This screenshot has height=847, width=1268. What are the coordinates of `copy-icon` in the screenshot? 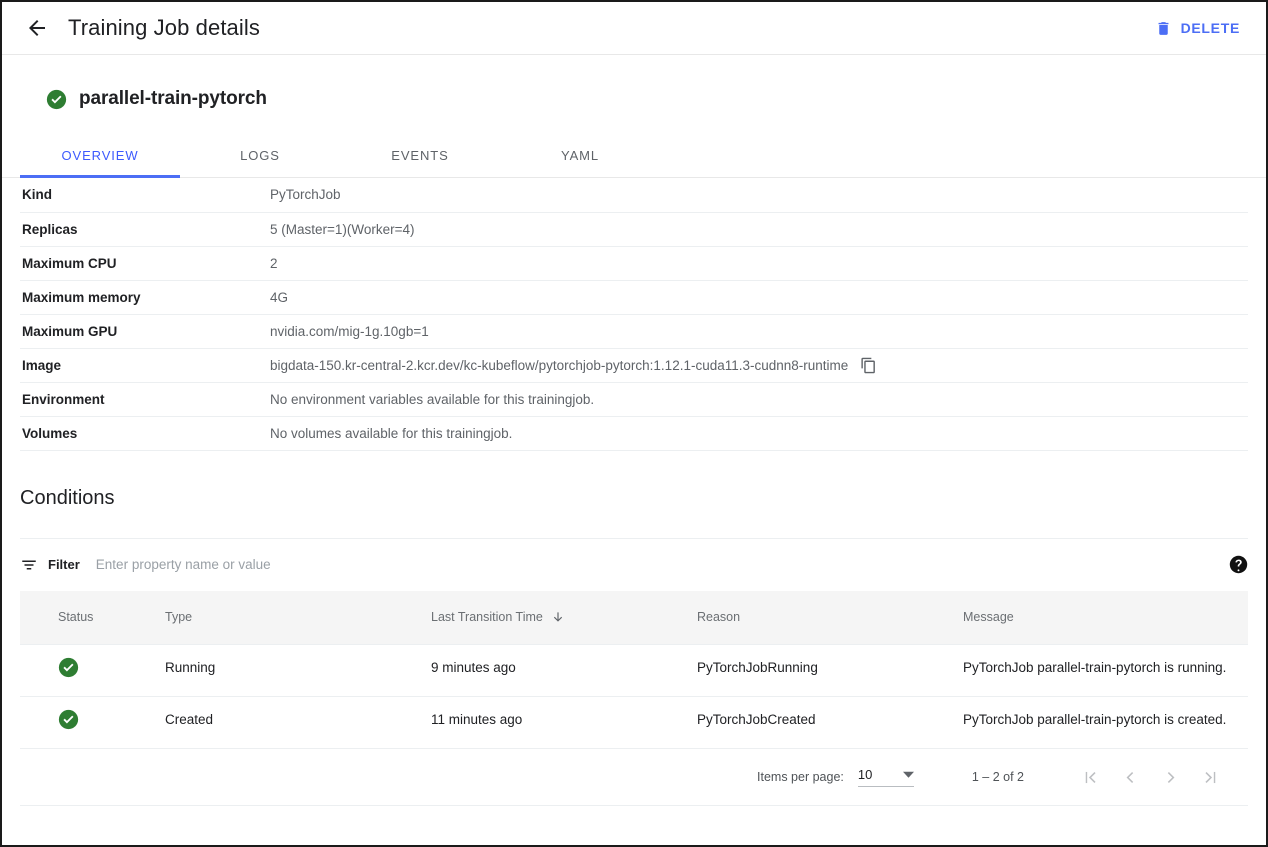 It's located at (868, 365).